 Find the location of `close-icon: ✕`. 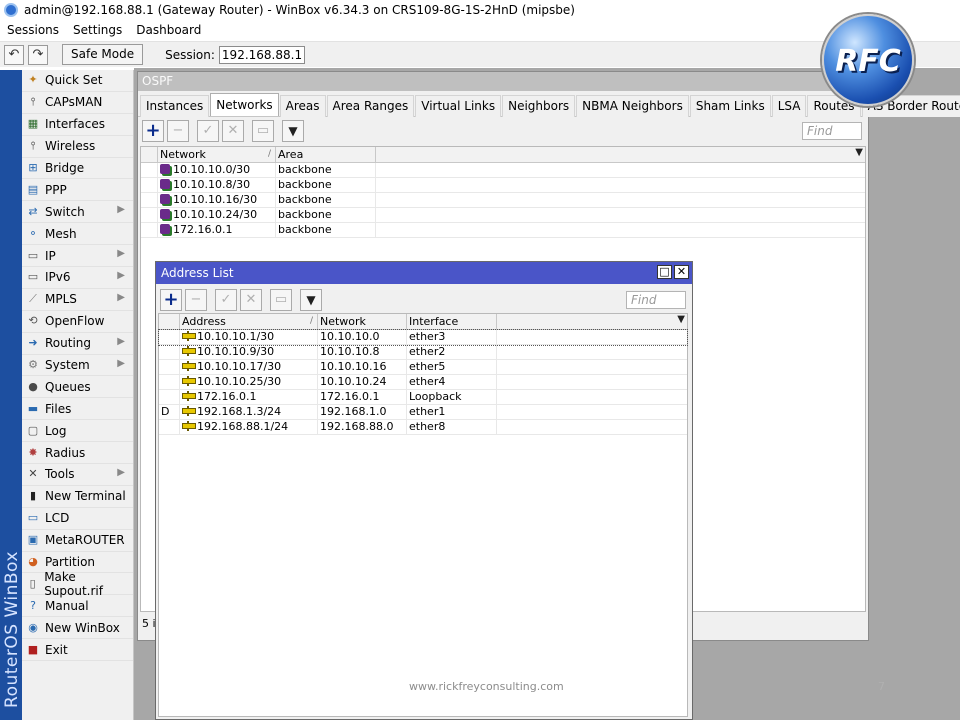

close-icon: ✕ is located at coordinates (681, 272).